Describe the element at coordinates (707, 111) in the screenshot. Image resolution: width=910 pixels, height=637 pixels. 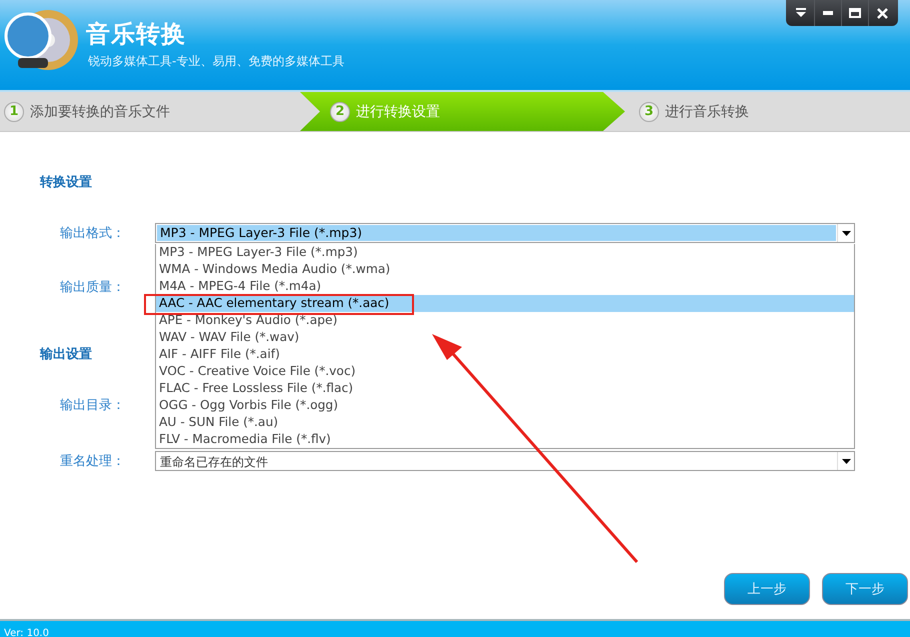
I see `step-label: 进行音乐转换` at that location.